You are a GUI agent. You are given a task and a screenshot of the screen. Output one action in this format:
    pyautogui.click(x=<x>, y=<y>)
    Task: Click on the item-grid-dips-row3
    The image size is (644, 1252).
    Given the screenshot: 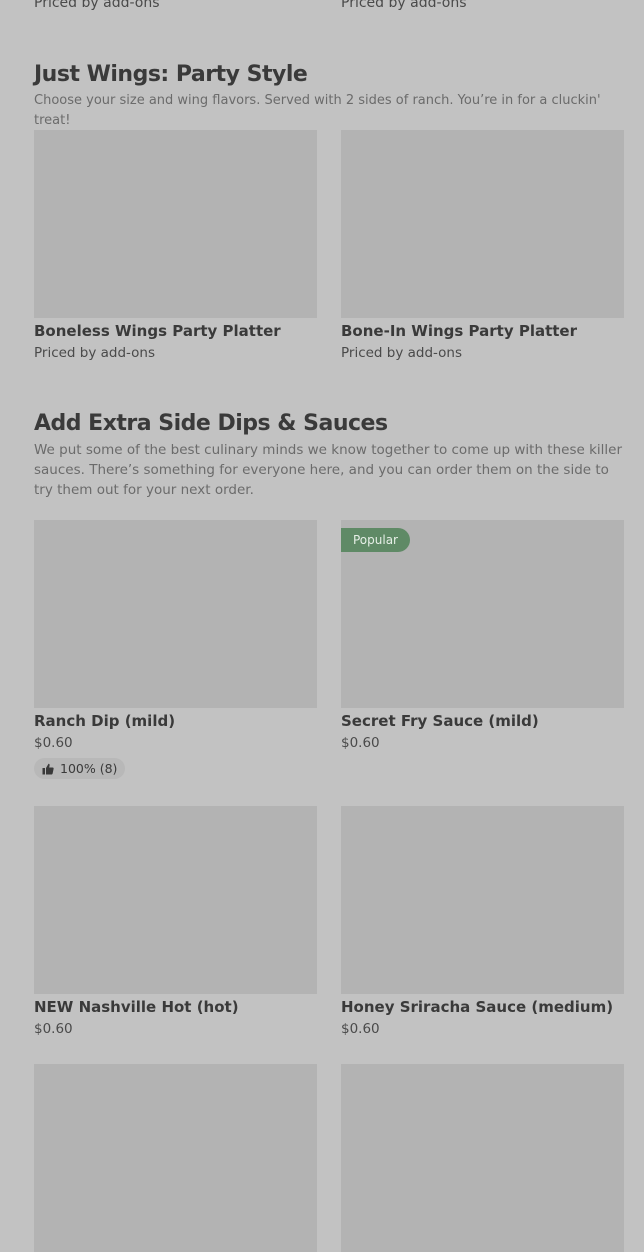 What is the action you would take?
    pyautogui.click(x=329, y=1158)
    